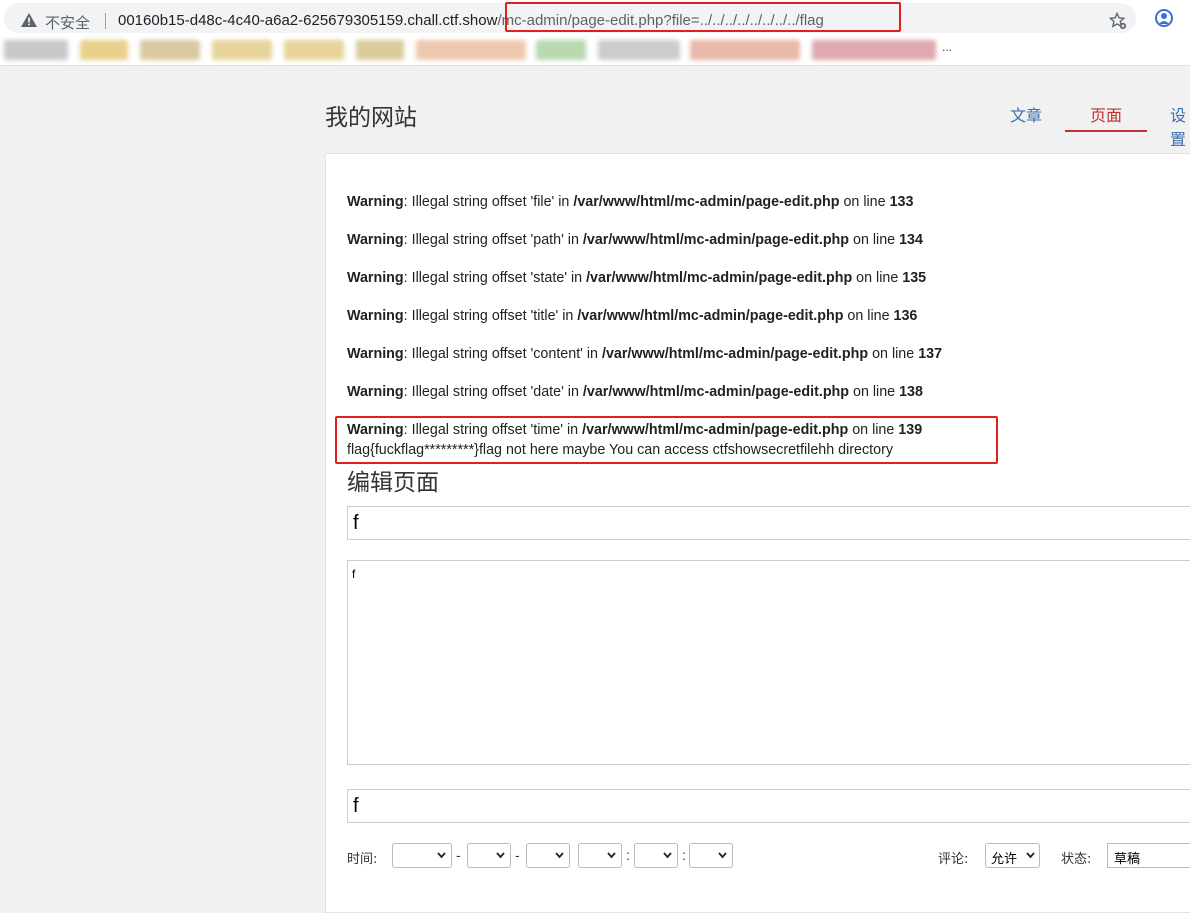 The width and height of the screenshot is (1190, 913). Describe the element at coordinates (1026, 114) in the screenshot. I see `nav-articles: 文章` at that location.